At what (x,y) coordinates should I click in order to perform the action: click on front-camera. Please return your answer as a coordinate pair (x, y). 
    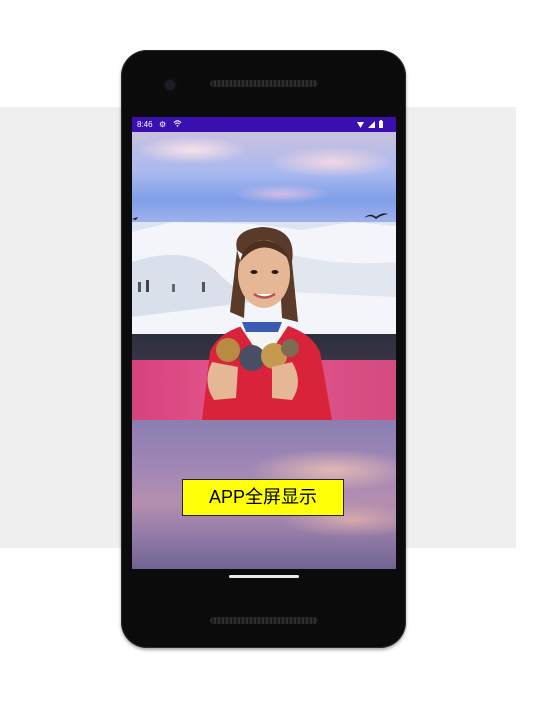
    Looking at the image, I should click on (170, 85).